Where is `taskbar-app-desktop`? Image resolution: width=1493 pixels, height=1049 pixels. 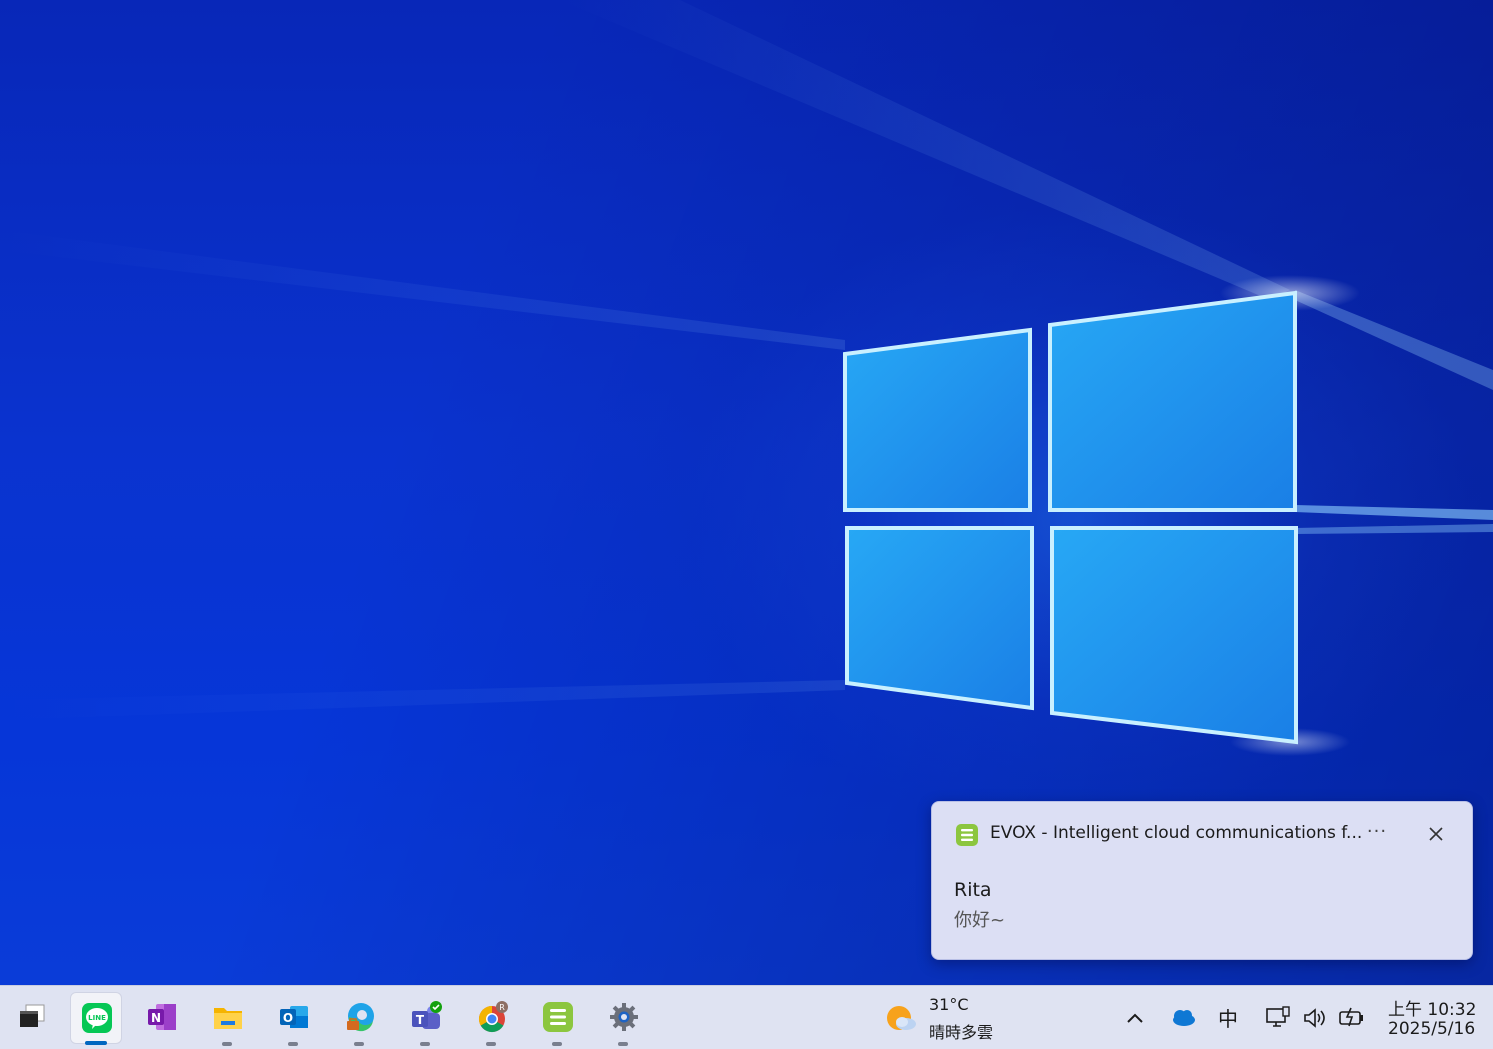
taskbar-app-desktop is located at coordinates (32, 1018).